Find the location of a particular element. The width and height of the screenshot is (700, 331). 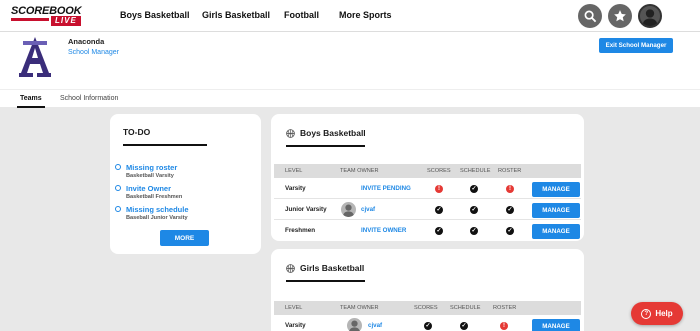

search-button is located at coordinates (590, 16).